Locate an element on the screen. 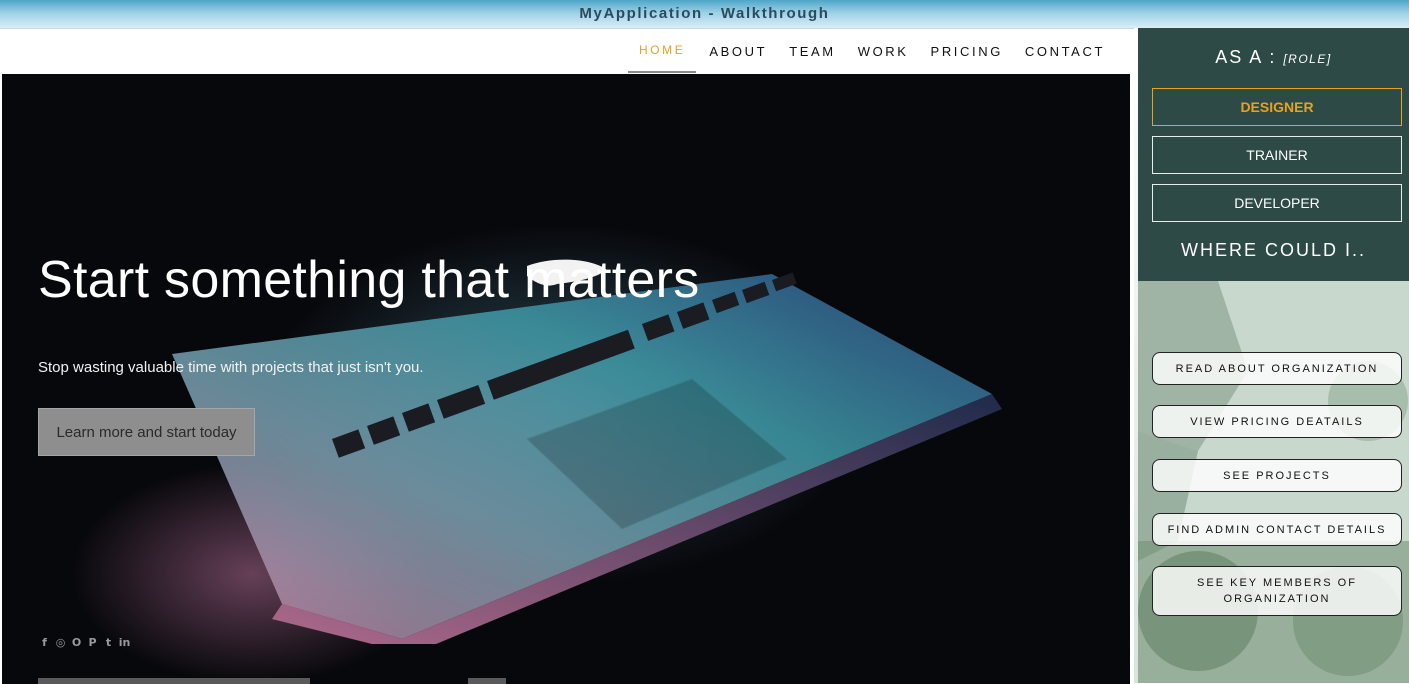 This screenshot has height=684, width=1409. window-title: MyApplication - Walkthrough is located at coordinates (704, 13).